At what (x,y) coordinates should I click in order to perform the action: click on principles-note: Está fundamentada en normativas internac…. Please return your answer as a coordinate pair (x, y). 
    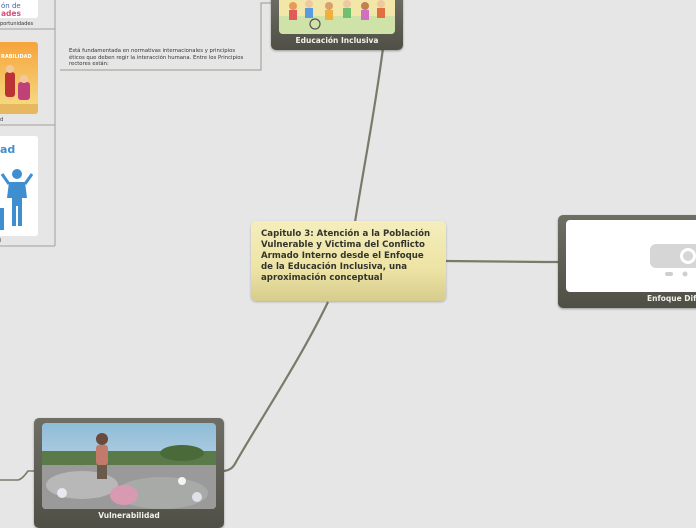
    Looking at the image, I should click on (156, 58).